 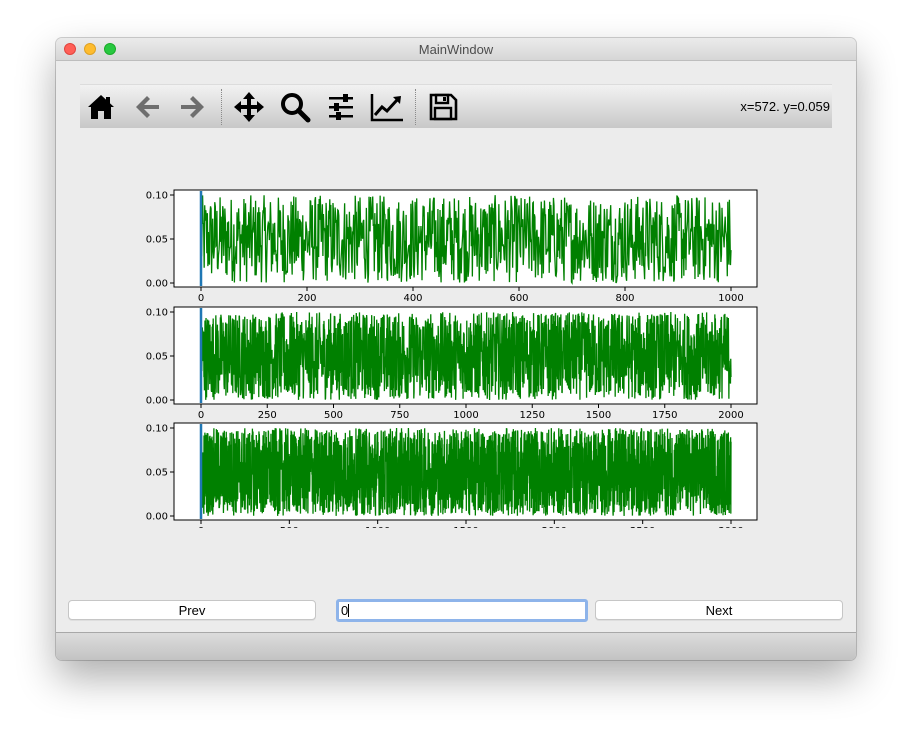 What do you see at coordinates (664, 415) in the screenshot?
I see `x-tick-label: 1750` at bounding box center [664, 415].